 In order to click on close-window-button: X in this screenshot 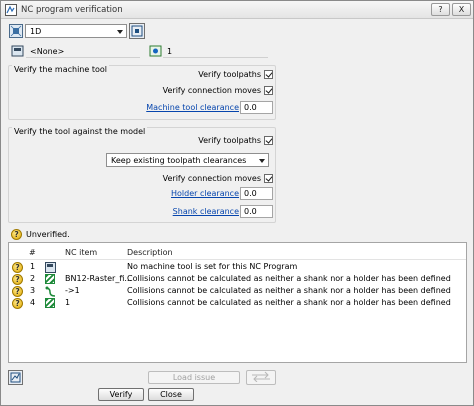, I will do `click(461, 9)`.